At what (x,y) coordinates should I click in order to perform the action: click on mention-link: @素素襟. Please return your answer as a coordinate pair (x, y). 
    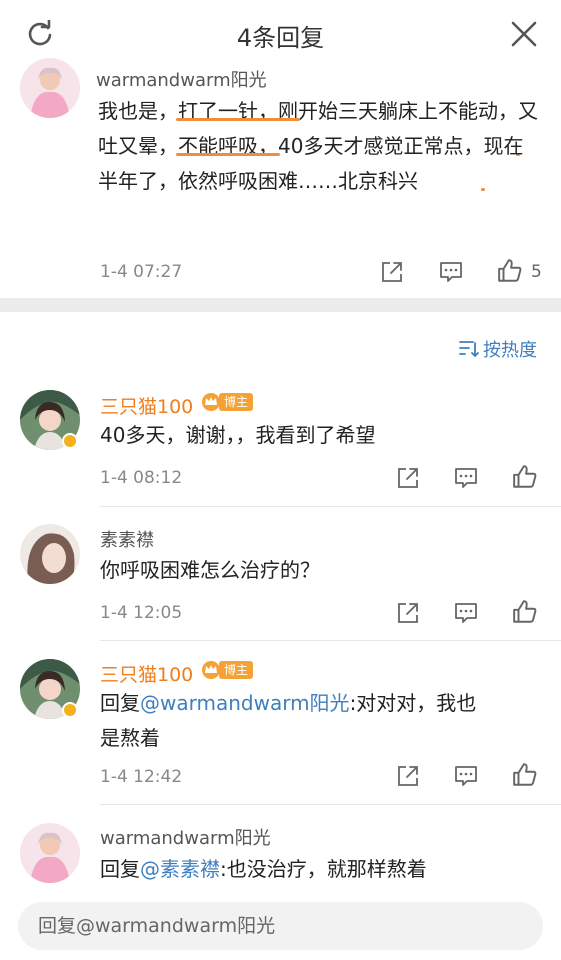
    Looking at the image, I should click on (180, 869).